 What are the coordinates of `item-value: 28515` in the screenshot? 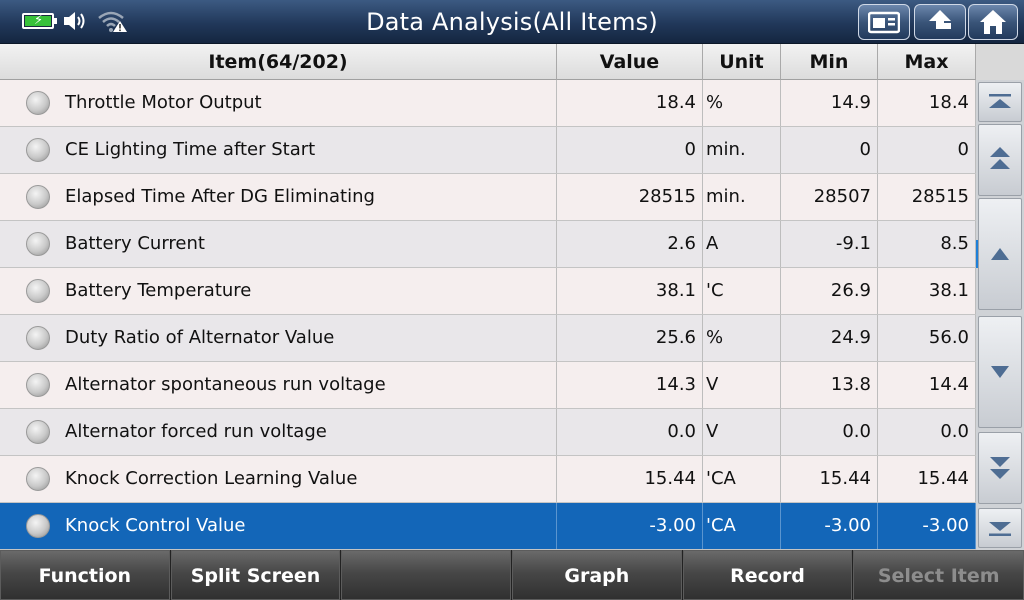 It's located at (630, 197).